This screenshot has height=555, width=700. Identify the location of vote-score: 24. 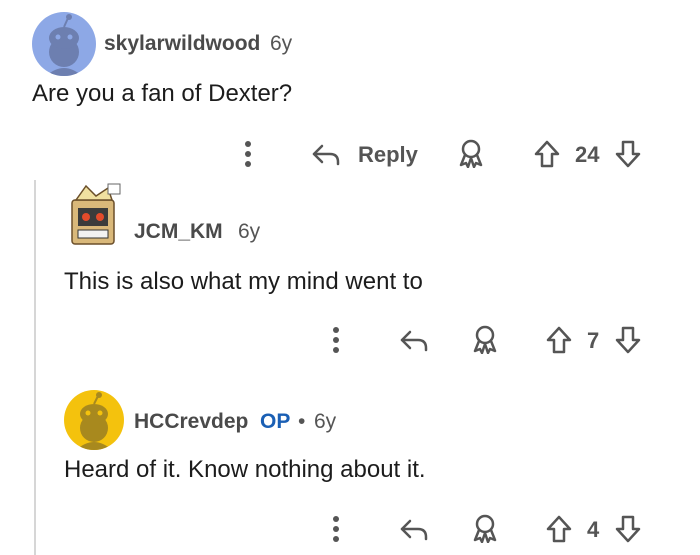
(587, 154).